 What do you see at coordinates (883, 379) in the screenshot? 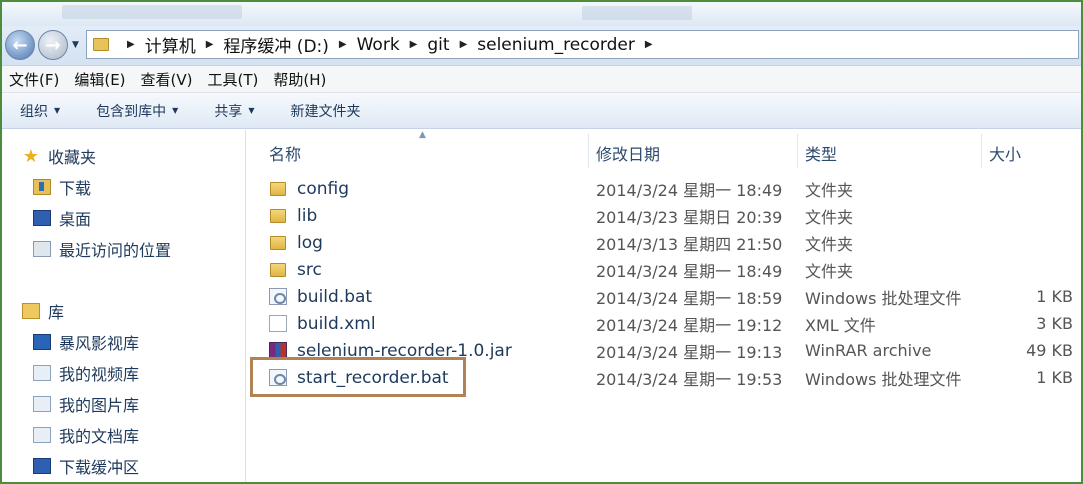
I see `file-type: Windows 批处理文件` at bounding box center [883, 379].